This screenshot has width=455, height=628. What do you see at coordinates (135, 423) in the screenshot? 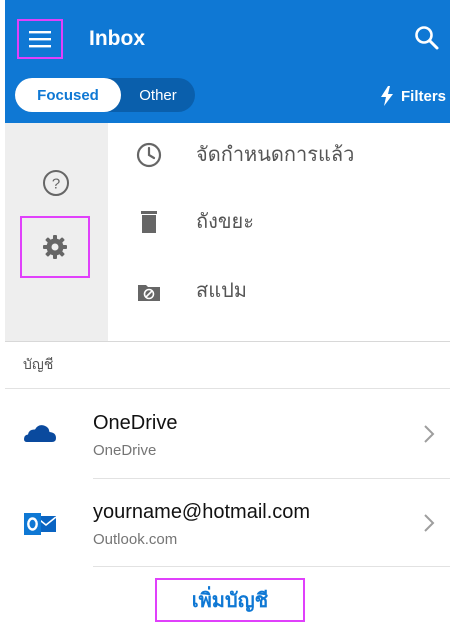
I see `account-name: OneDrive` at bounding box center [135, 423].